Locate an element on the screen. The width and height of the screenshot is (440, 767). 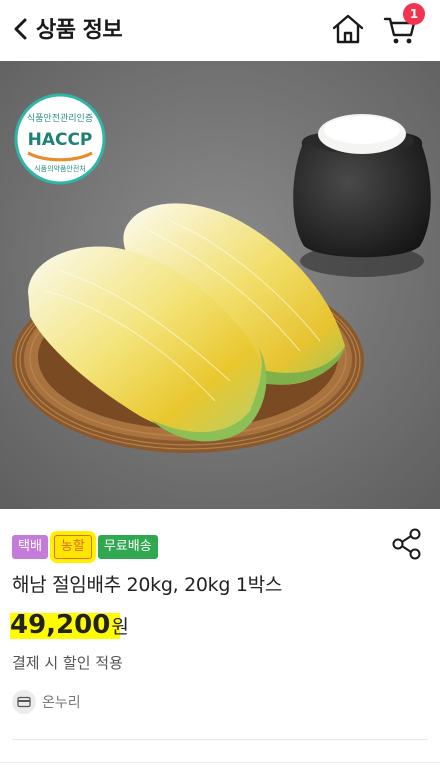
price: 49,200 원 is located at coordinates (69, 626).